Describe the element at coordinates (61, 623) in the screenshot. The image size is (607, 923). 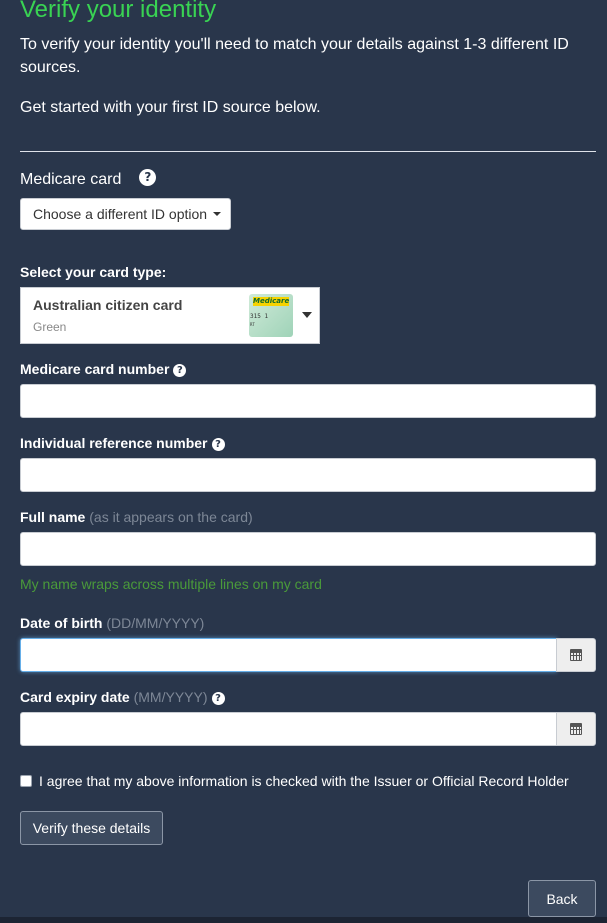
I see `dob-label-text: Date of birth` at that location.